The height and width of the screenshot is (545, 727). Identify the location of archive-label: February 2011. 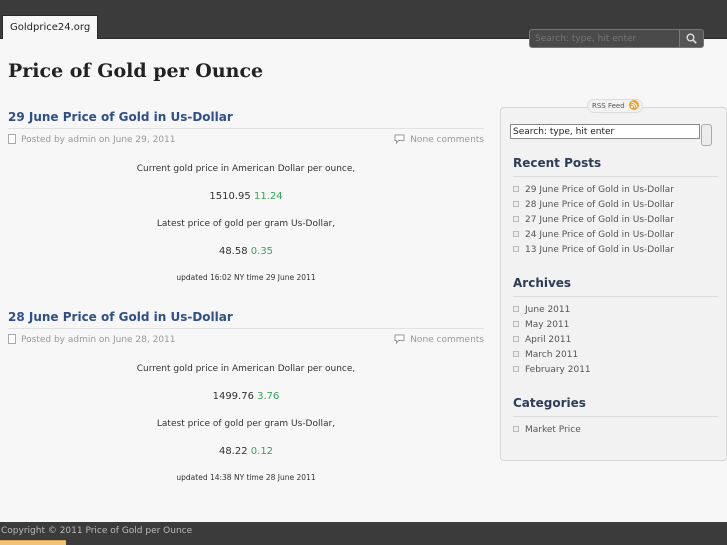
(558, 370).